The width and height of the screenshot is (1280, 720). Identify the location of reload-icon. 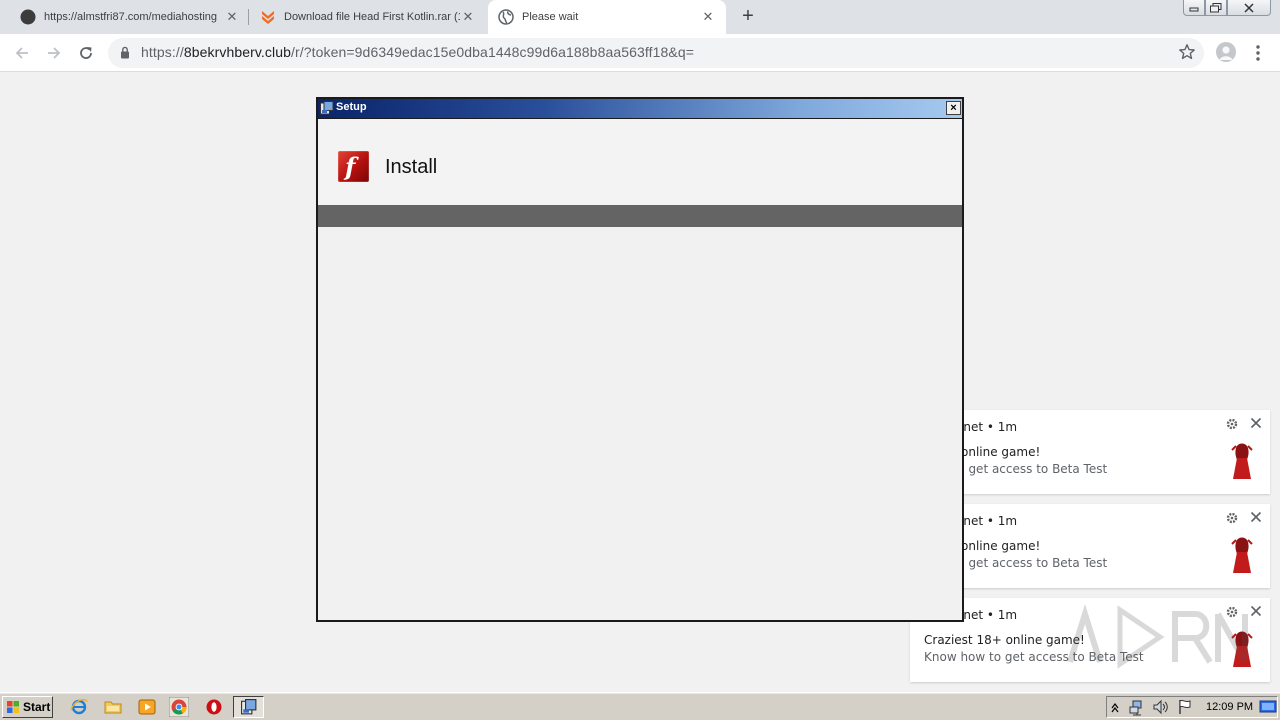
(86, 53).